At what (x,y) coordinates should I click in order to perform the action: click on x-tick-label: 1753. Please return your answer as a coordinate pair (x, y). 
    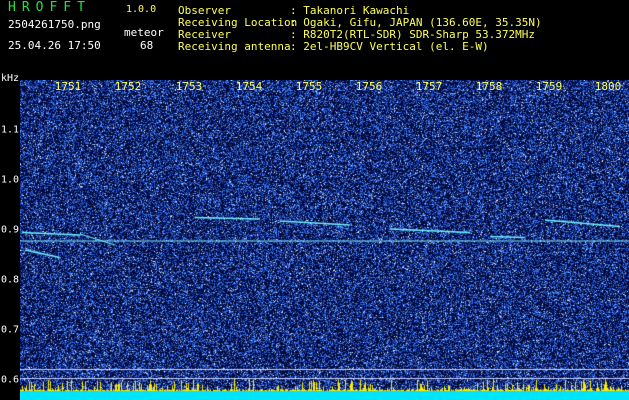
    Looking at the image, I should click on (189, 86).